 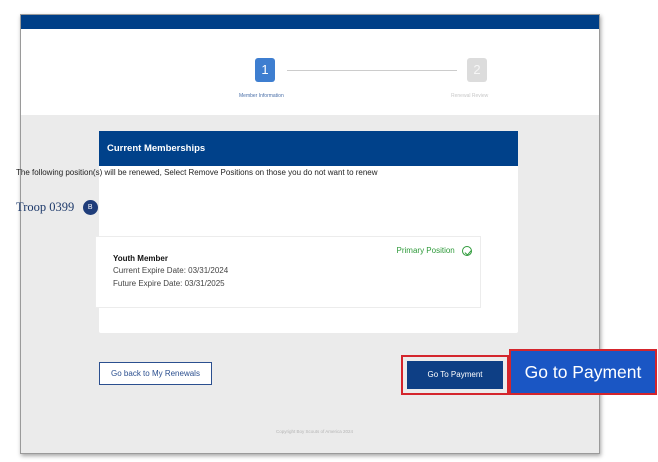 What do you see at coordinates (45, 207) in the screenshot?
I see `troop-name: Troop 0399` at bounding box center [45, 207].